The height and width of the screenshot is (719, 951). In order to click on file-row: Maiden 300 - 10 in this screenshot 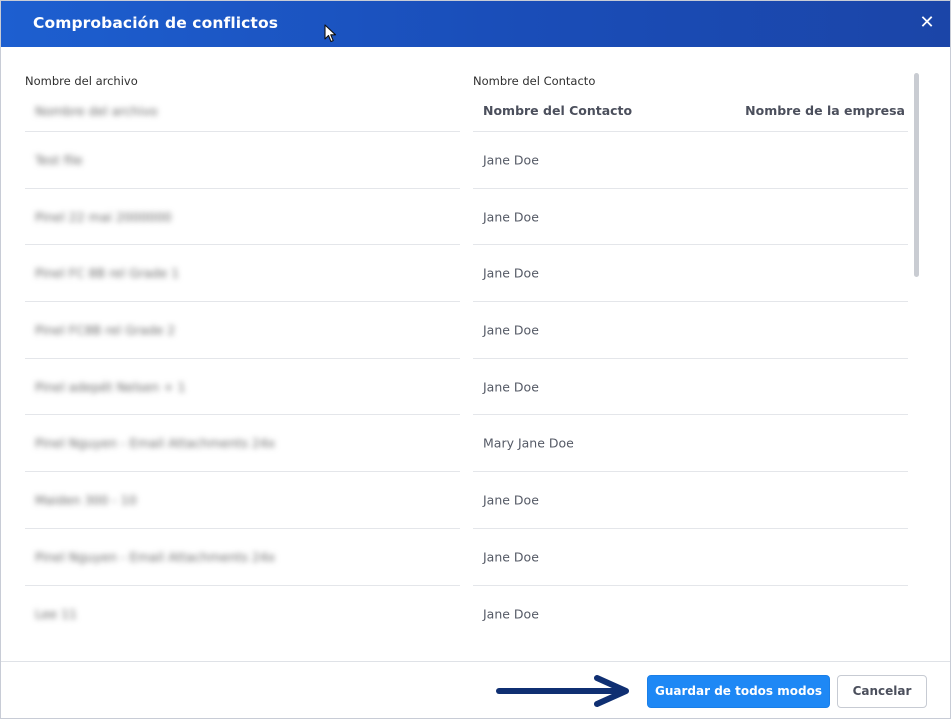, I will do `click(242, 500)`.